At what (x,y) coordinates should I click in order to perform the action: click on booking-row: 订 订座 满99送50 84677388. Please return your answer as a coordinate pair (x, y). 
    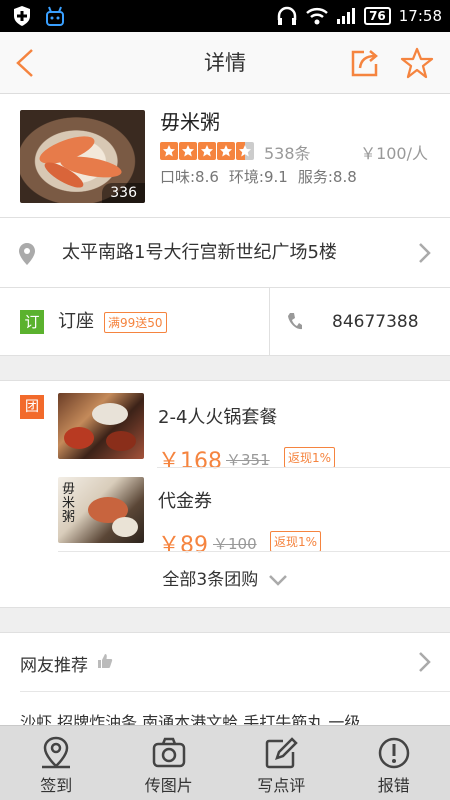
    Looking at the image, I should click on (225, 322).